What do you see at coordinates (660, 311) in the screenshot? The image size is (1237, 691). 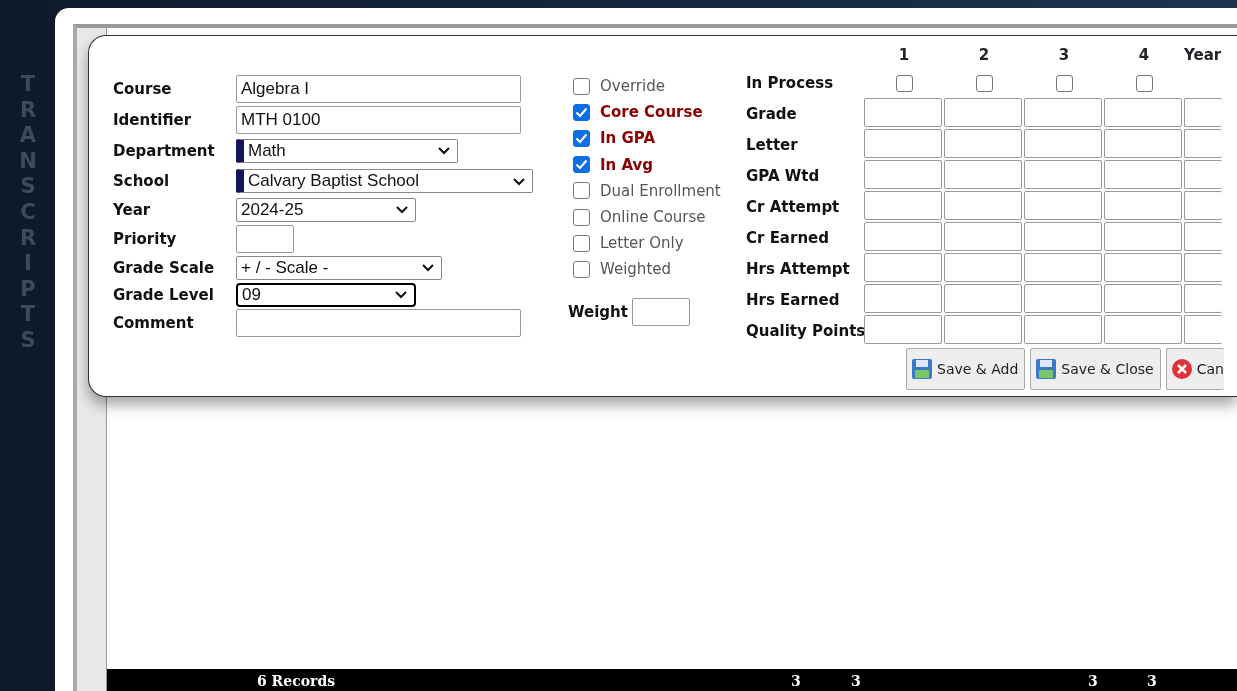 I see `weight-field` at bounding box center [660, 311].